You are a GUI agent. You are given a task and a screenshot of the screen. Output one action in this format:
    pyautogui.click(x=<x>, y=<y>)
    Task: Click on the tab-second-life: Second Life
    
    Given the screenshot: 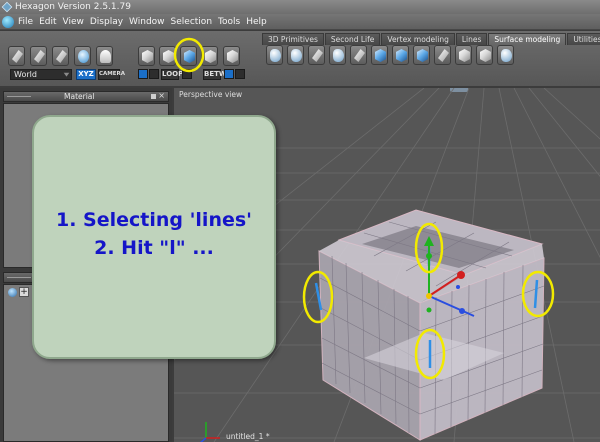 What is the action you would take?
    pyautogui.click(x=352, y=39)
    